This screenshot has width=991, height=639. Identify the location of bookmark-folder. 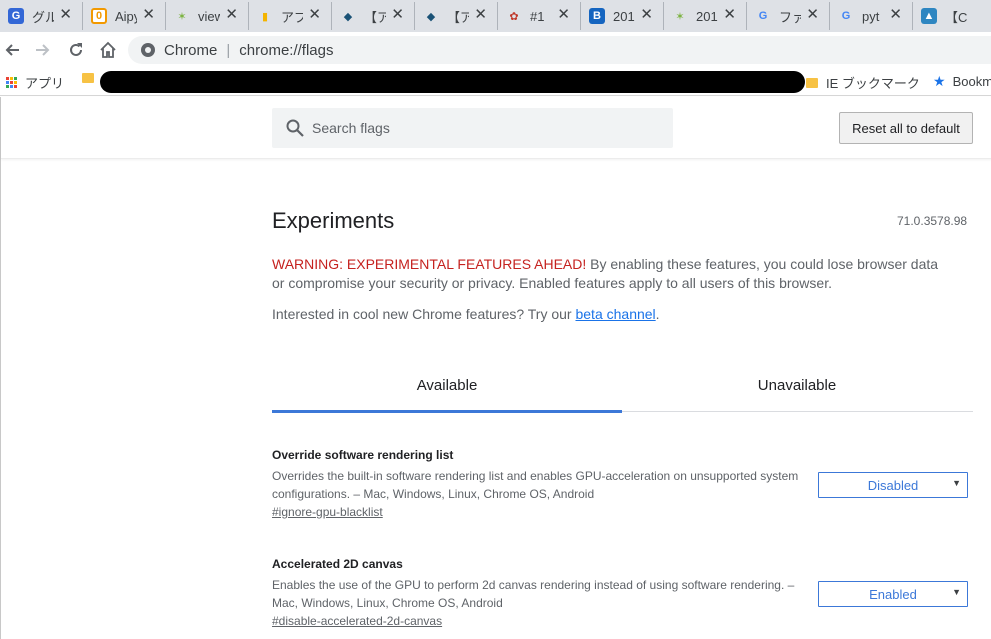
(92, 78).